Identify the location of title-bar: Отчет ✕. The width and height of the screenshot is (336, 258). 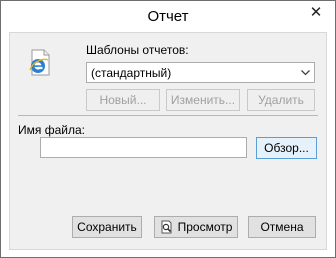
(168, 16).